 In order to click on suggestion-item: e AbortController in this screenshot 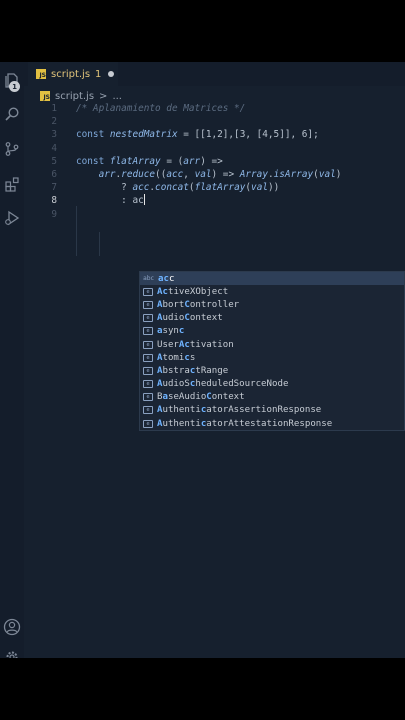, I will do `click(272, 304)`.